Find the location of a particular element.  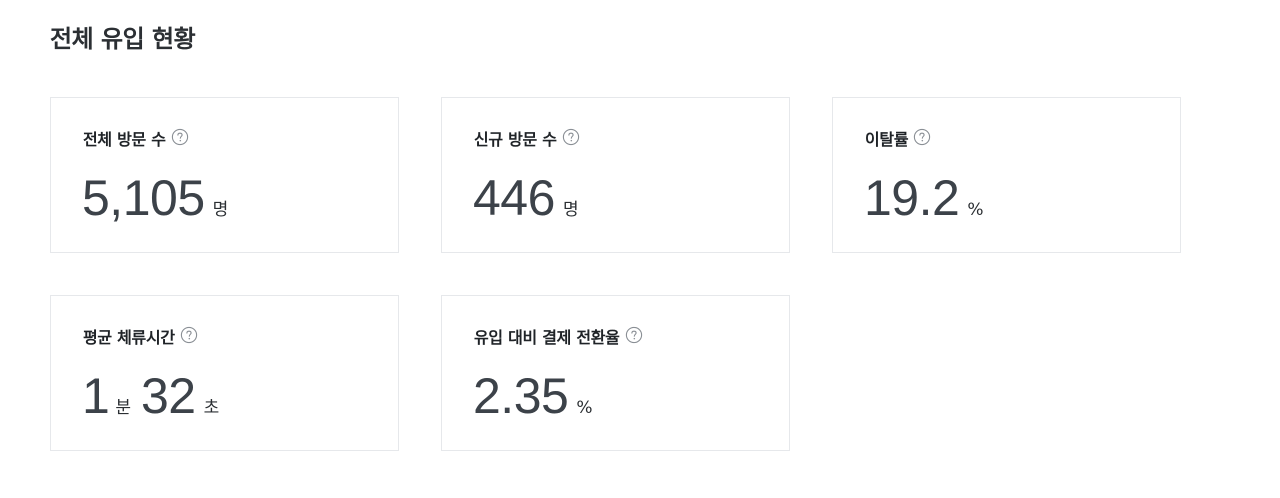

section-title: 전체 유입 현황 is located at coordinates (123, 39).